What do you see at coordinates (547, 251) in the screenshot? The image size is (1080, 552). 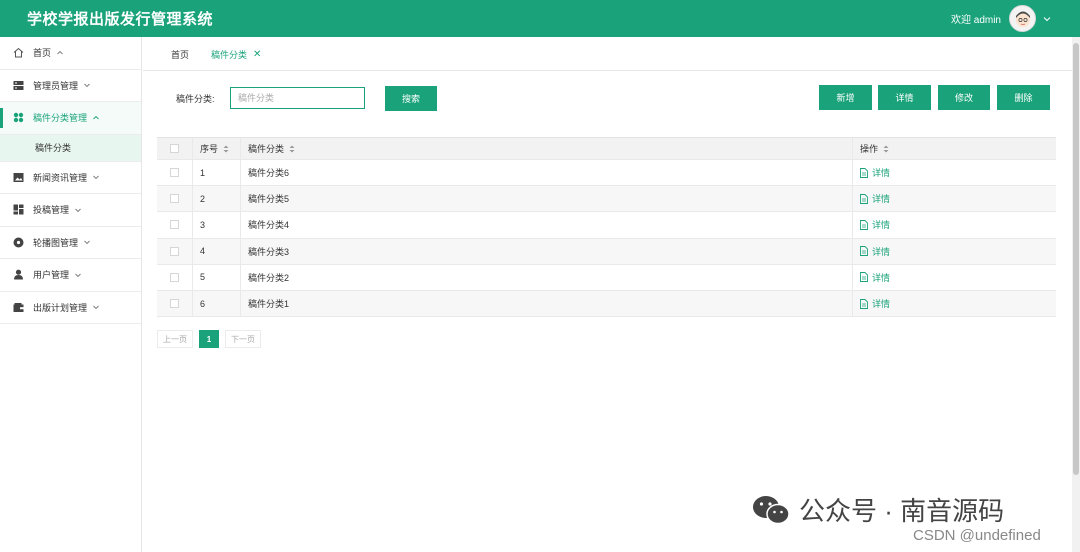 I see `row-category: 稿件分类3` at bounding box center [547, 251].